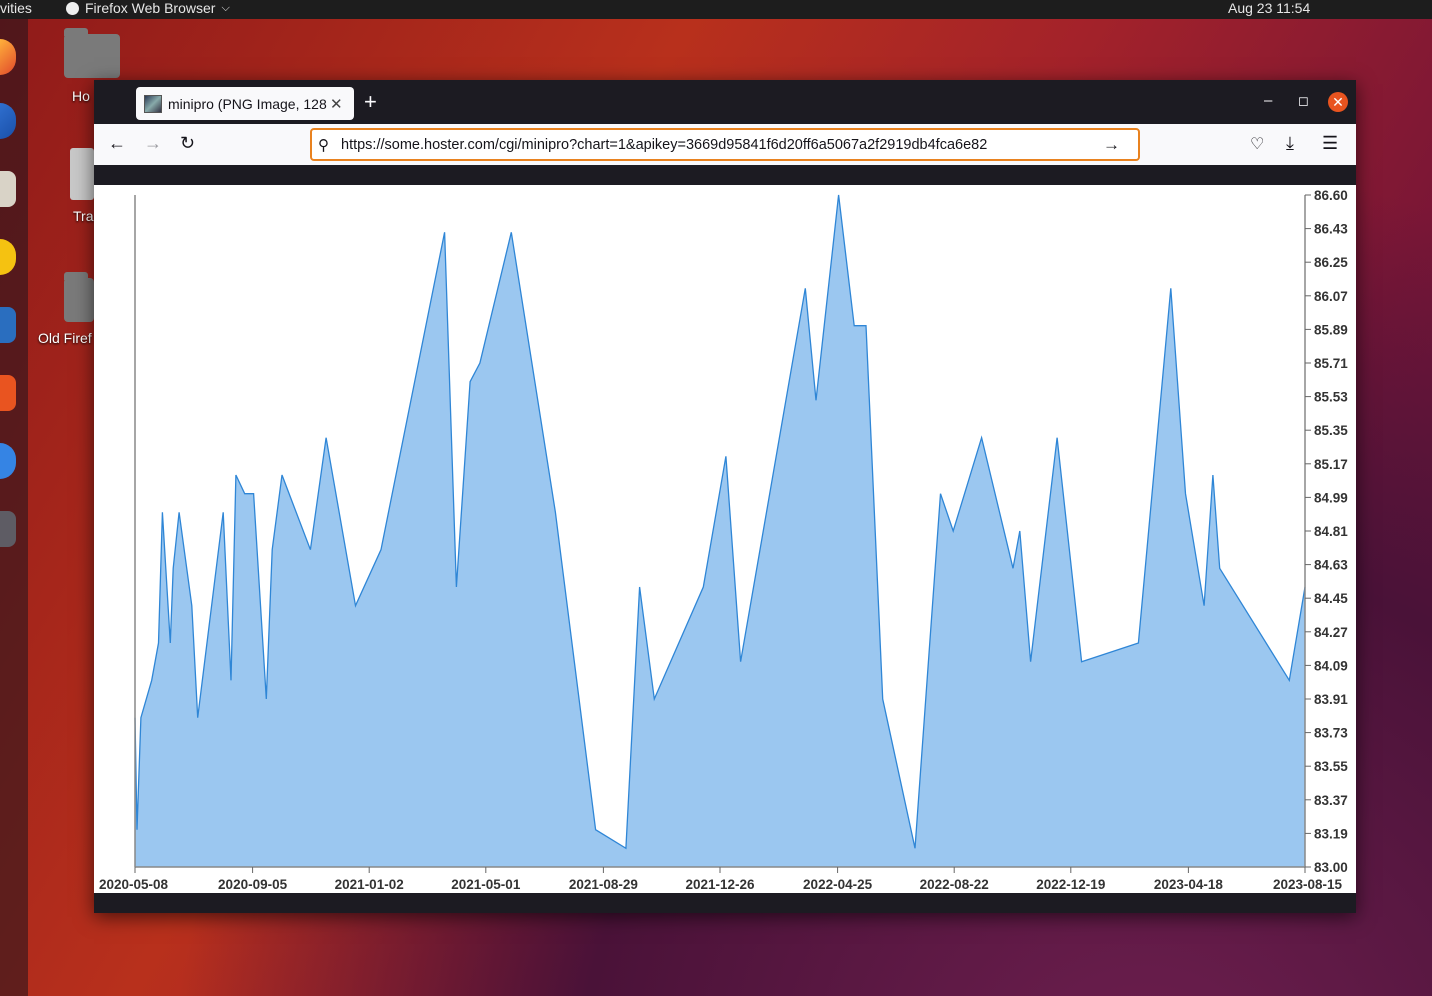 The height and width of the screenshot is (996, 1432). I want to click on search-icon: ⚲, so click(323, 145).